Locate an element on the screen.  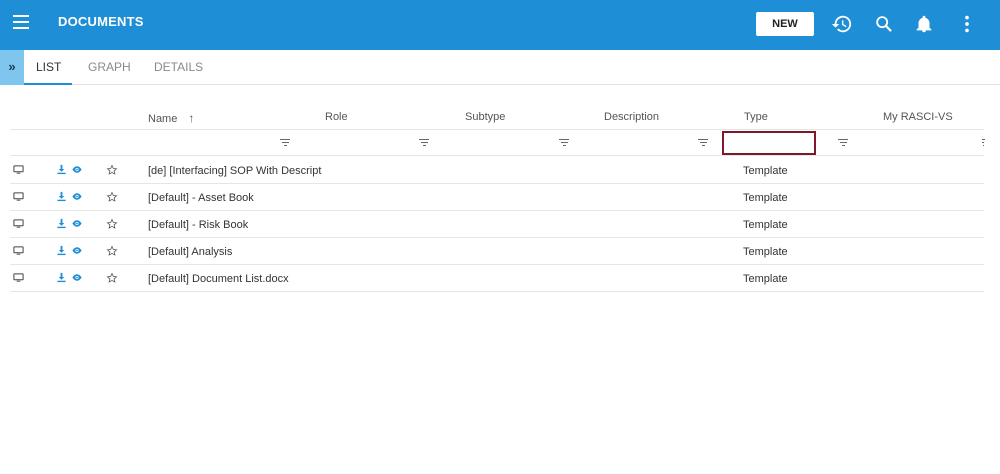
document-name: [Default] - Risk Book is located at coordinates (198, 225).